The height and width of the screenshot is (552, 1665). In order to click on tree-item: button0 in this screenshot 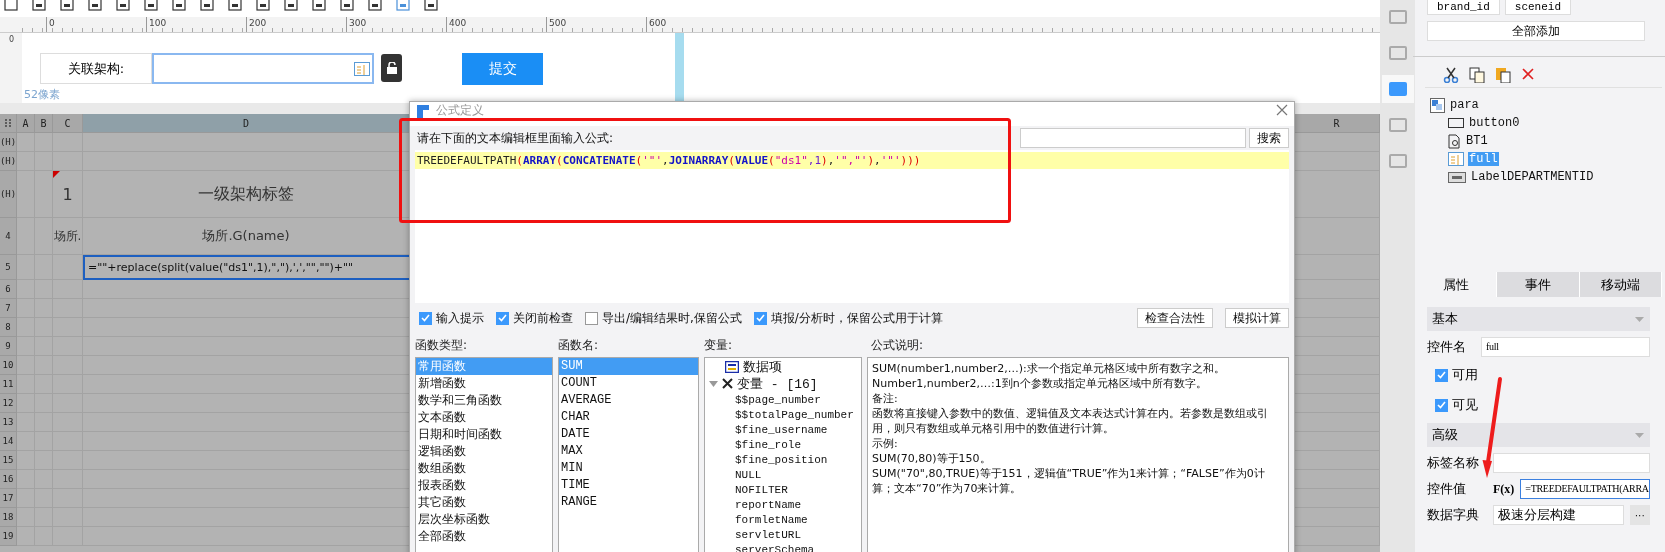, I will do `click(1494, 123)`.